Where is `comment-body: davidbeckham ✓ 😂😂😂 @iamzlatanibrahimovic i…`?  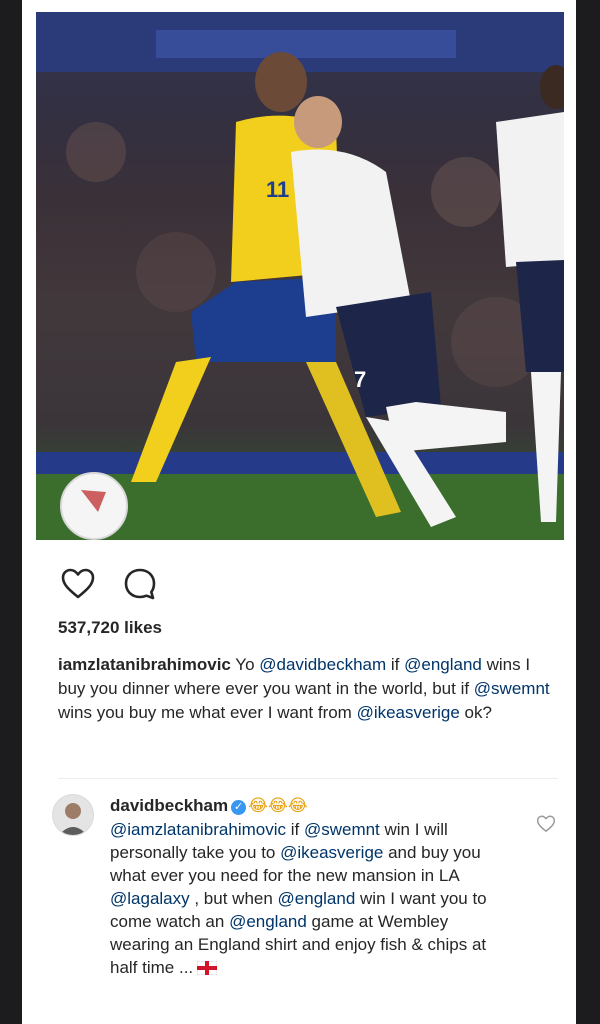 comment-body: davidbeckham ✓ 😂😂😂 @iamzlatanibrahimovic i… is located at coordinates (300, 887).